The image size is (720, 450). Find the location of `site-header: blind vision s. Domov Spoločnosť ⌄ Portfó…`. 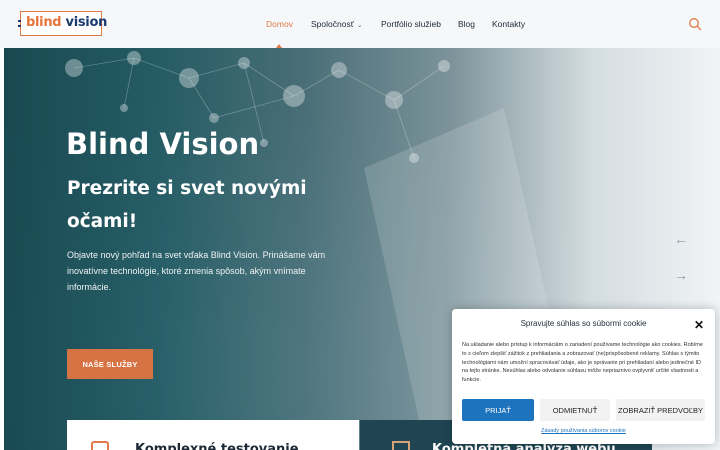

site-header: blind vision s. Domov Spoločnosť ⌄ Portfó… is located at coordinates (360, 24).